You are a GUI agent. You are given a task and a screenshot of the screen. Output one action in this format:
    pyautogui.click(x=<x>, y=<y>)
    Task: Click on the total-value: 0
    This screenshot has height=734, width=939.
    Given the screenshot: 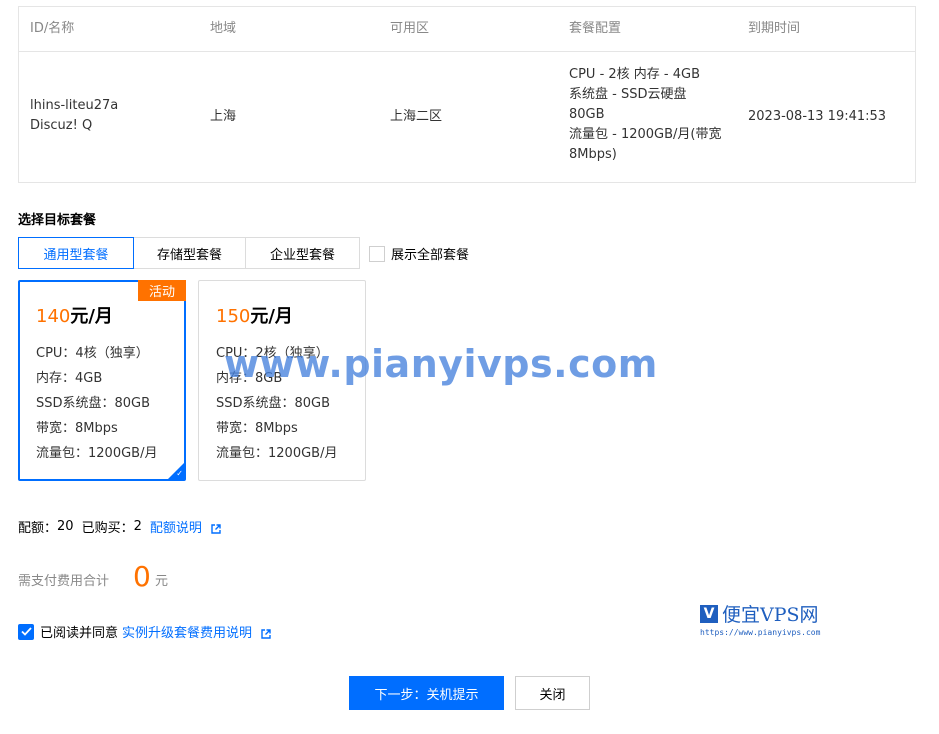 What is the action you would take?
    pyautogui.click(x=142, y=576)
    